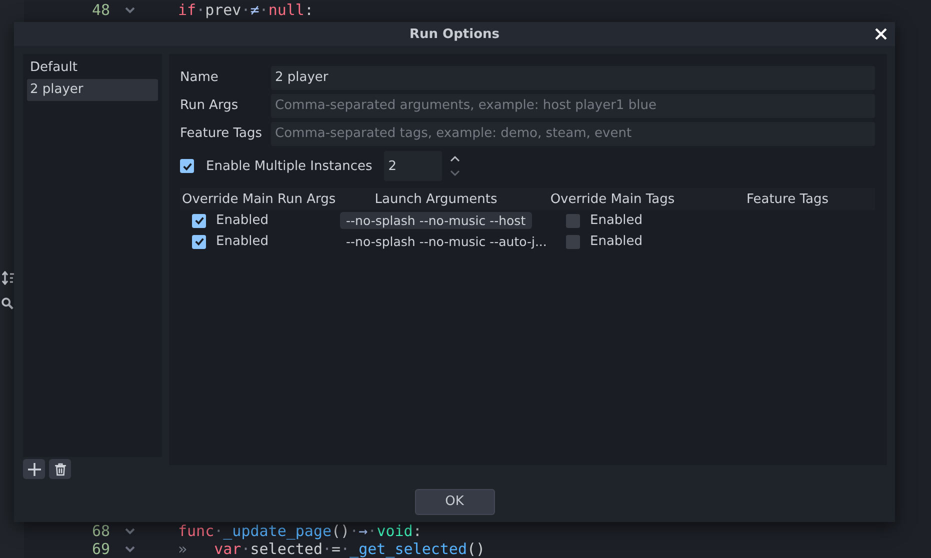 The width and height of the screenshot is (931, 558). I want to click on dialog-title: Run Options, so click(455, 34).